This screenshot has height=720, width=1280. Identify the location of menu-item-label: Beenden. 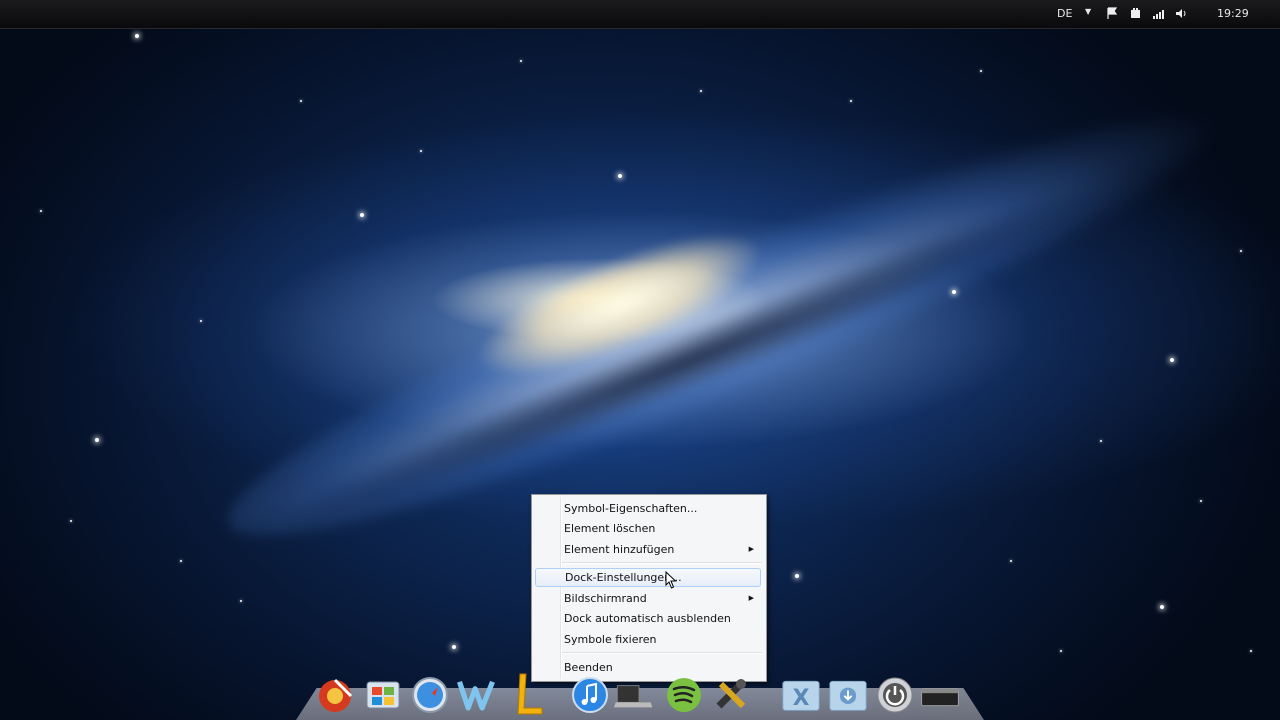
(588, 667).